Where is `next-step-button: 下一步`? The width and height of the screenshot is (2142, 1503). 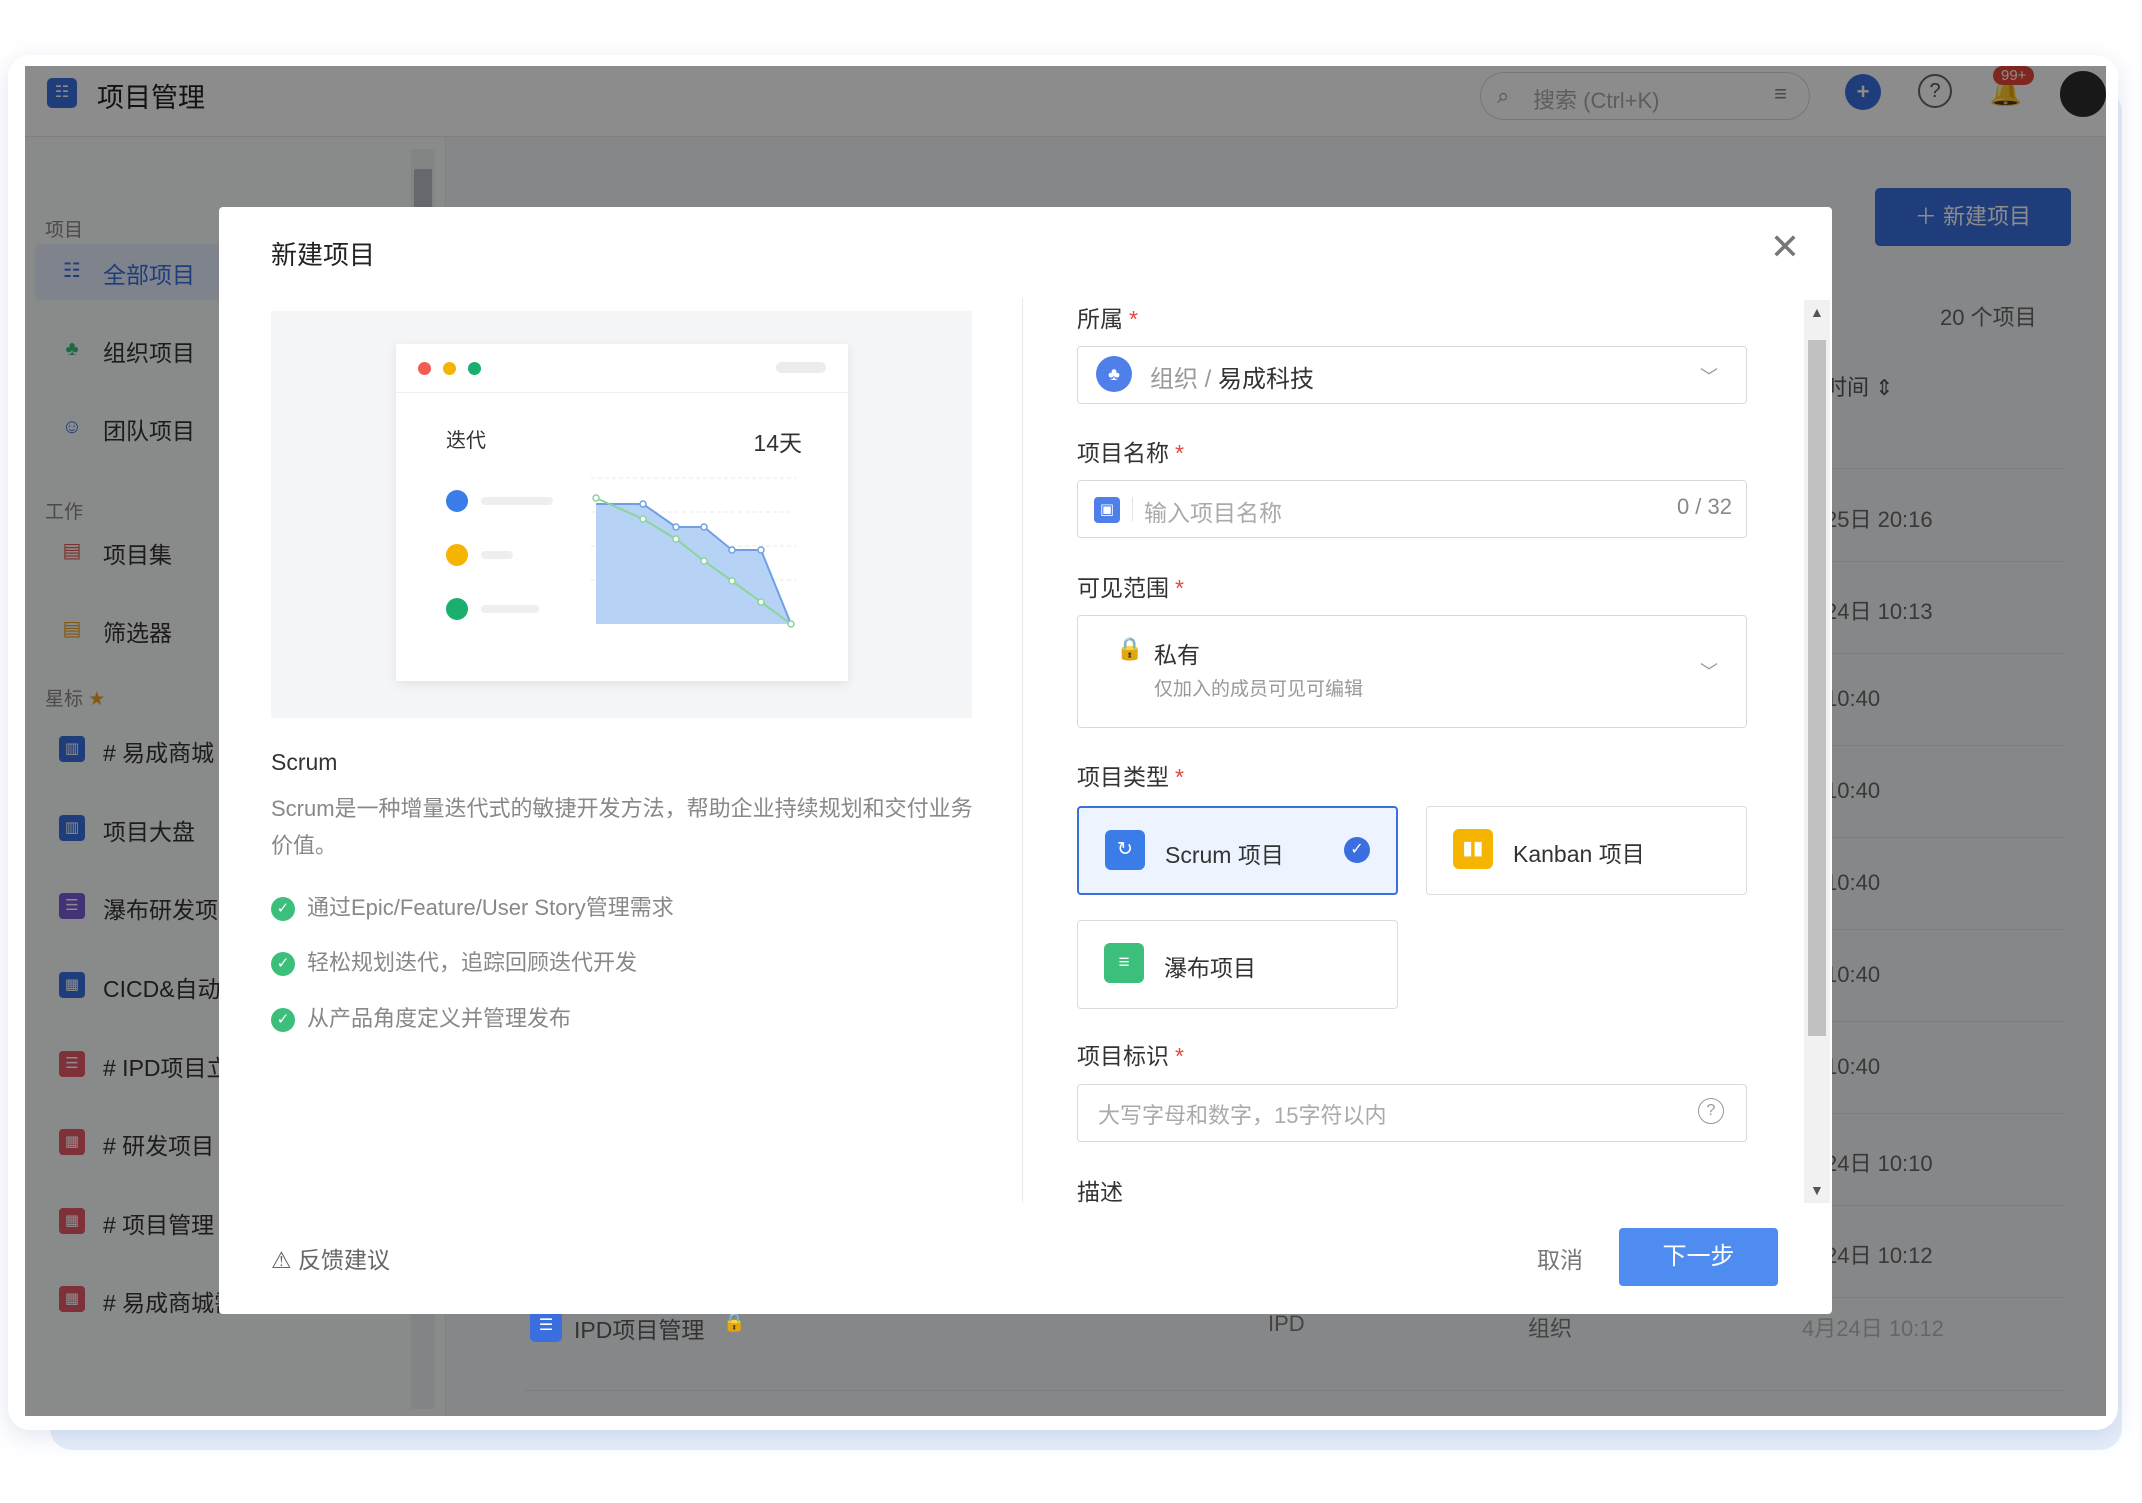 next-step-button: 下一步 is located at coordinates (1698, 1257).